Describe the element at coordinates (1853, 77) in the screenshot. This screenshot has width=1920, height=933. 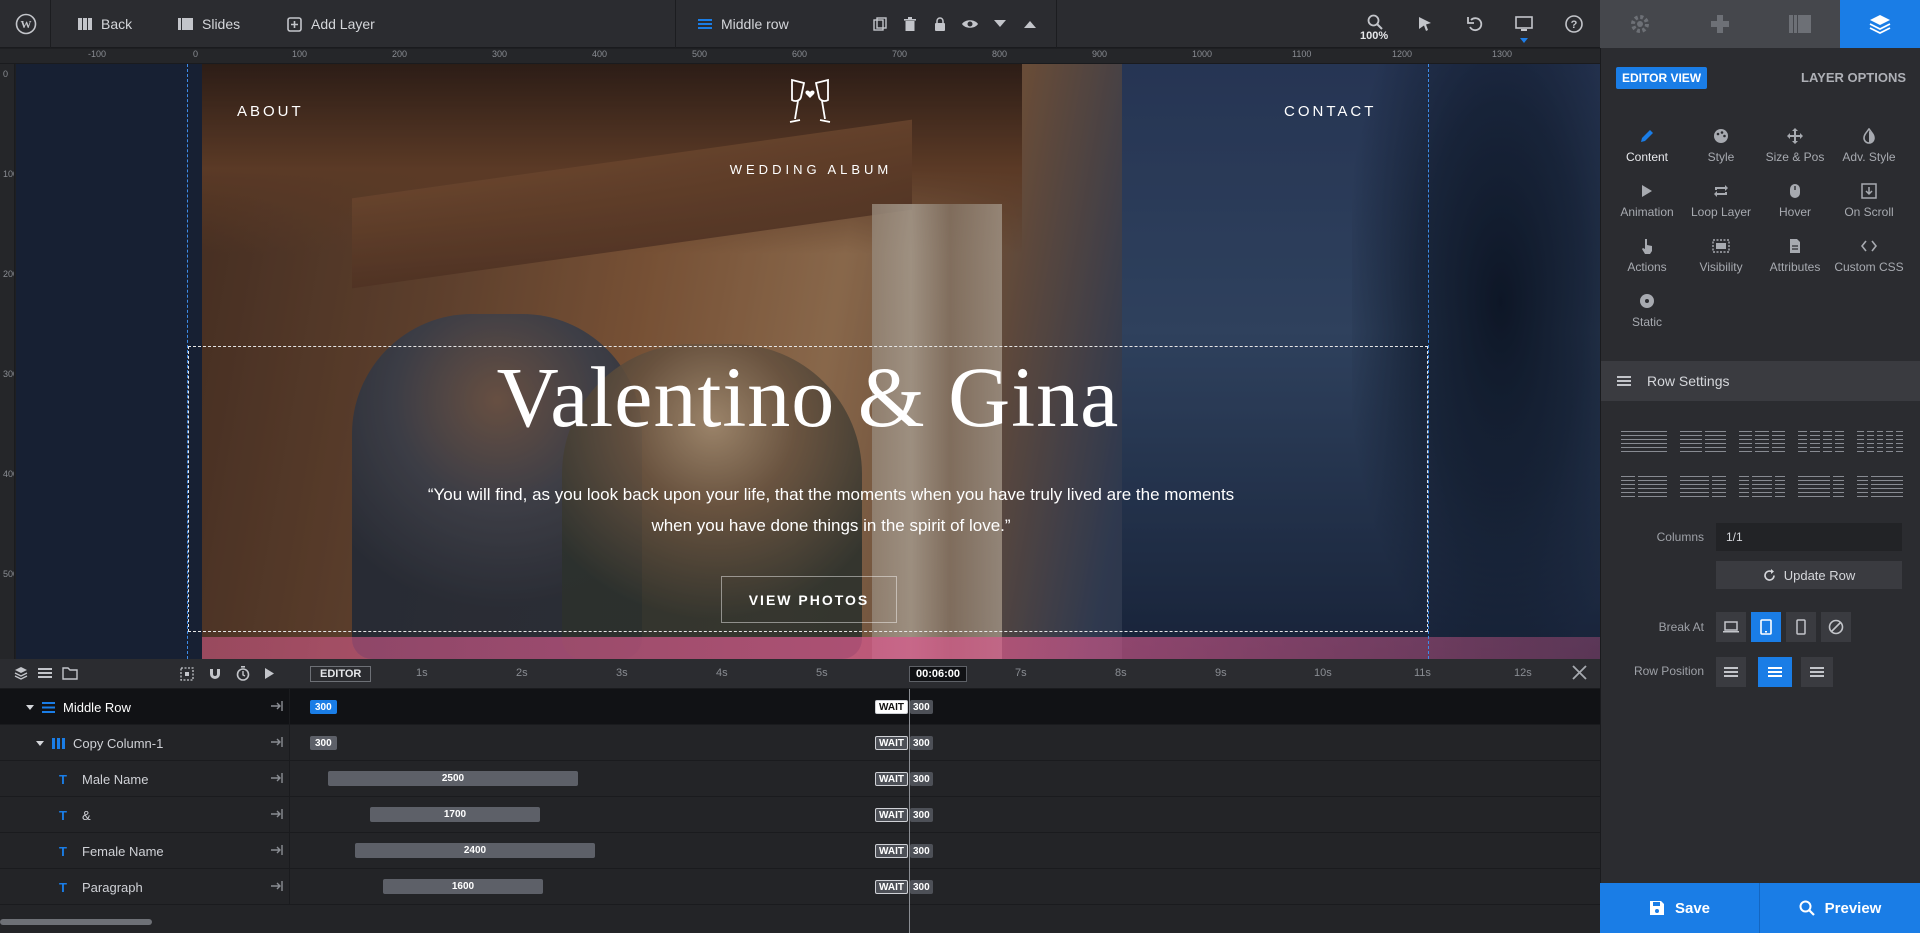
I see `layer-options-label: LAYER OPTIONS` at that location.